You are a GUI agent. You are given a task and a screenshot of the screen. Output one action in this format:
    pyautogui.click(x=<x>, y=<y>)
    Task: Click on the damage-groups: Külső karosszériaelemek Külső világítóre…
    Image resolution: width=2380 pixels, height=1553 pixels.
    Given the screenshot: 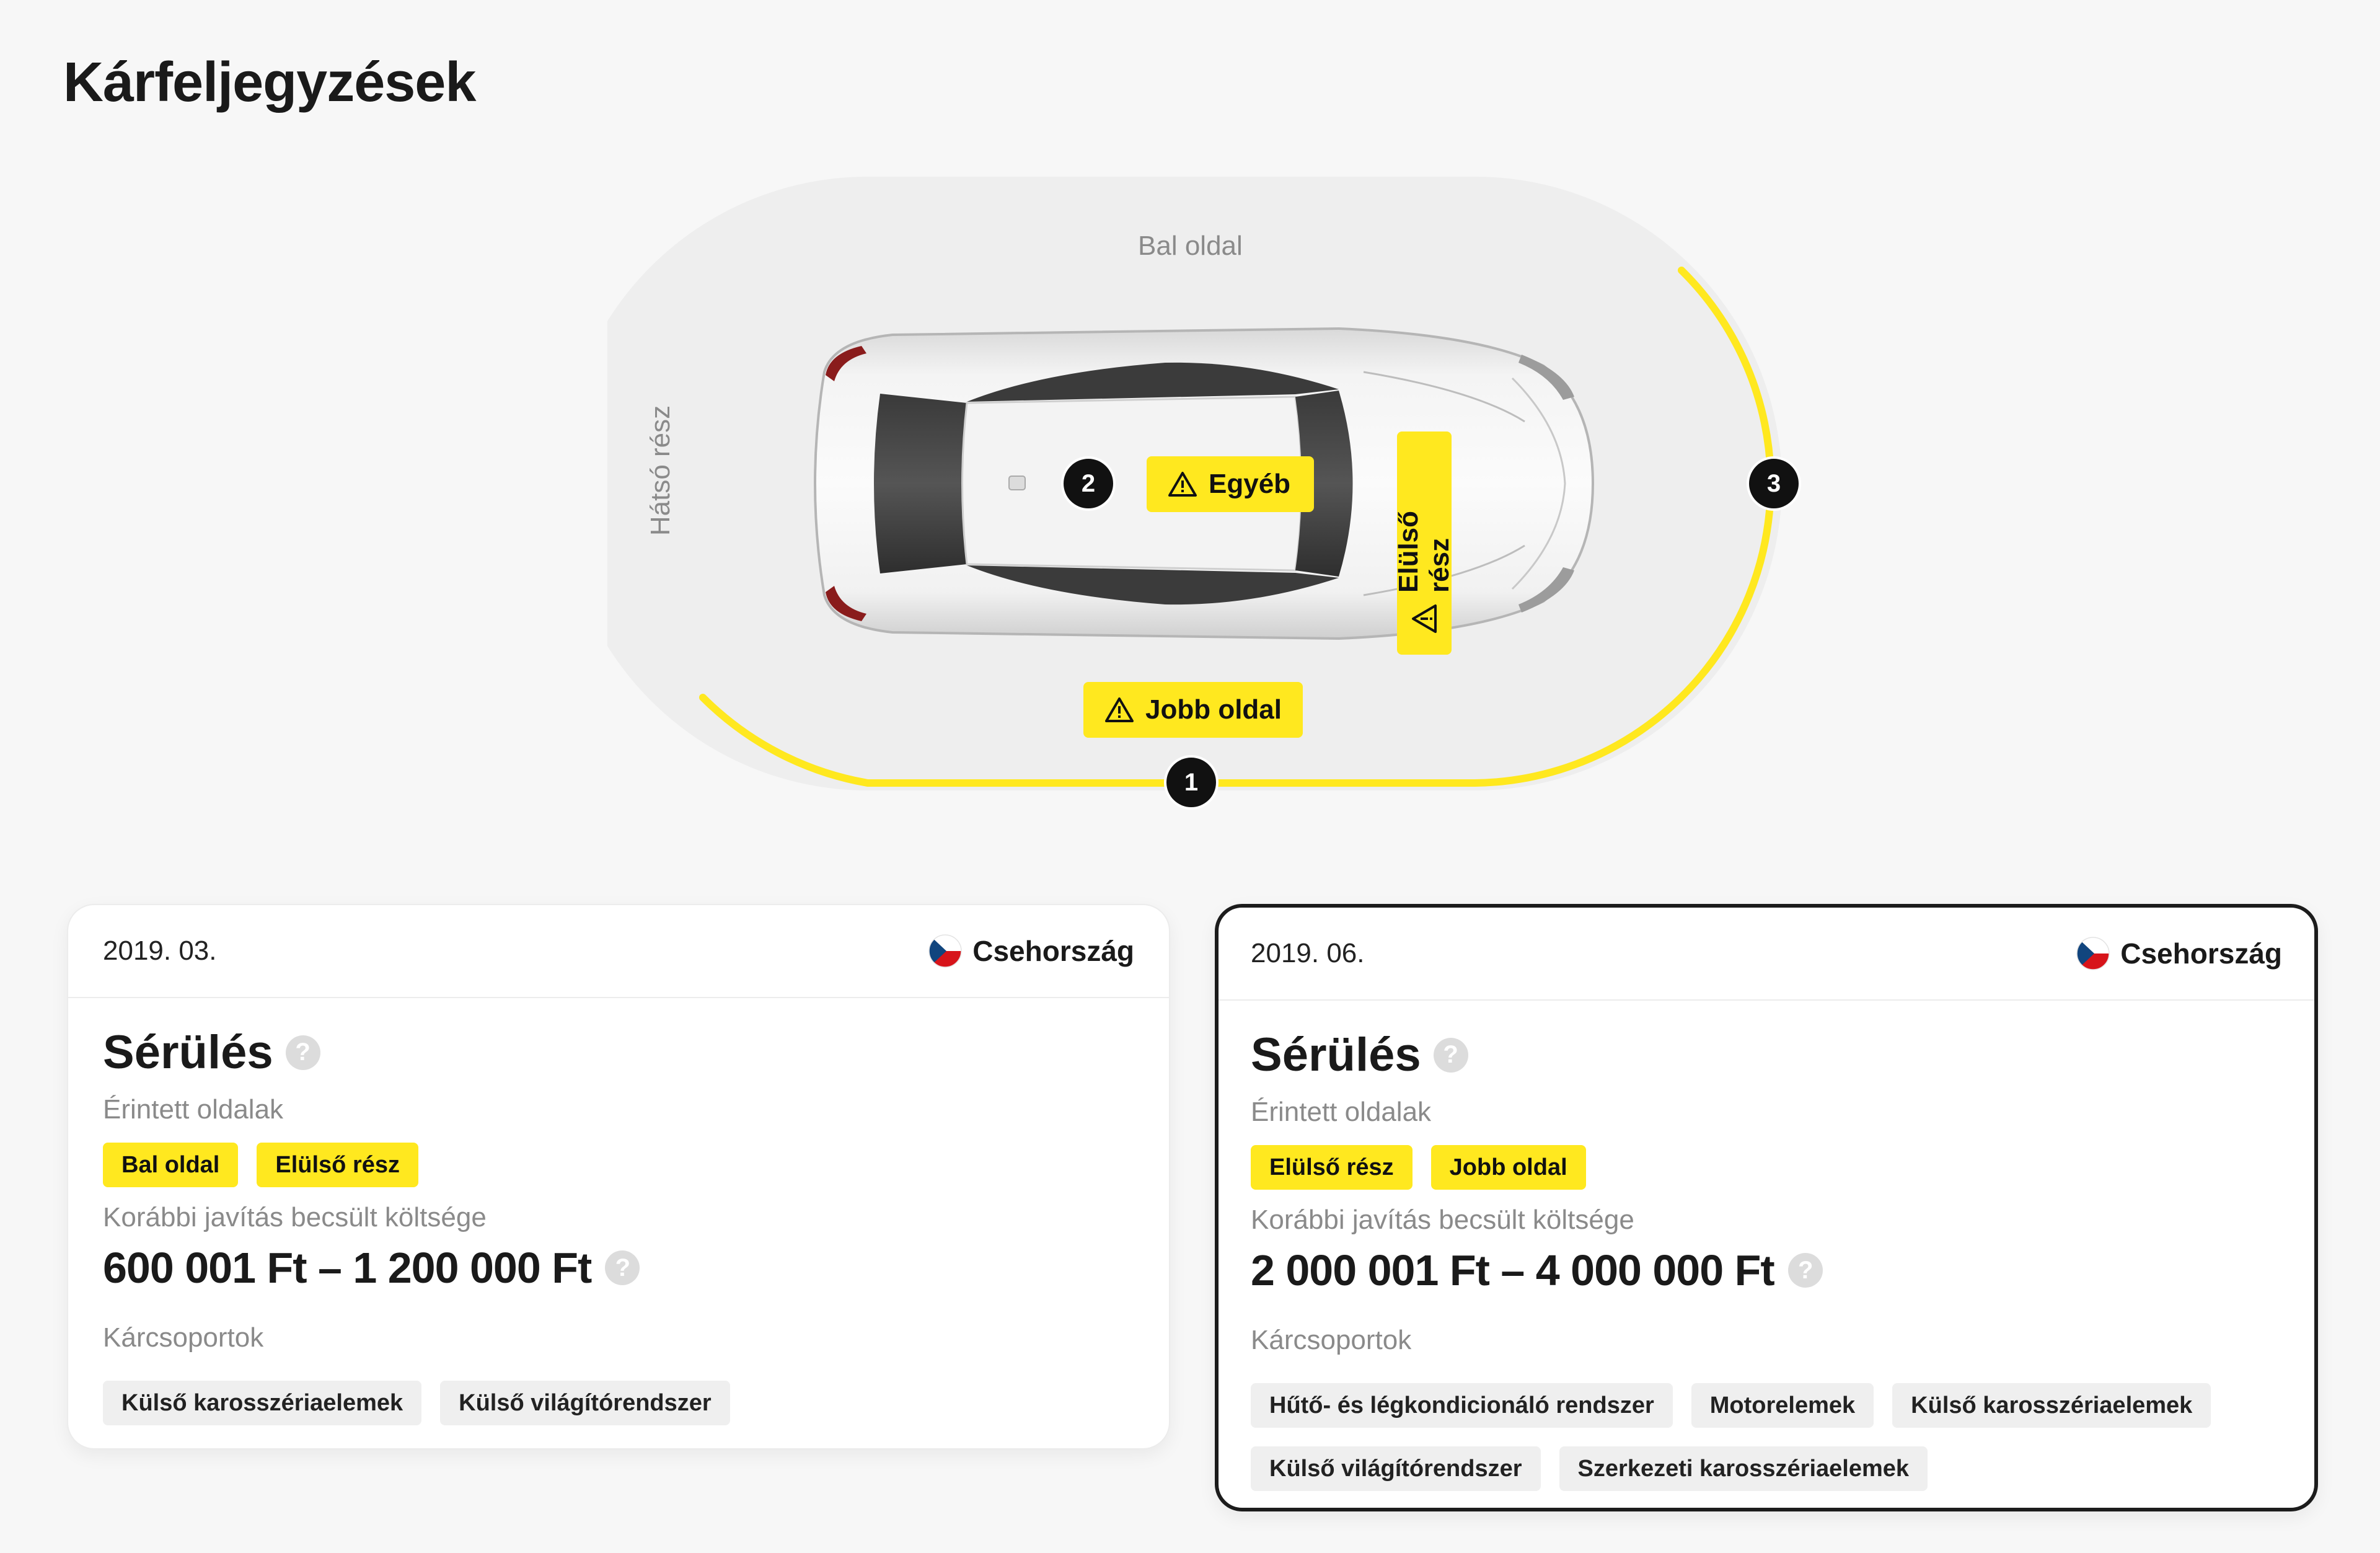 What is the action you would take?
    pyautogui.click(x=618, y=1403)
    